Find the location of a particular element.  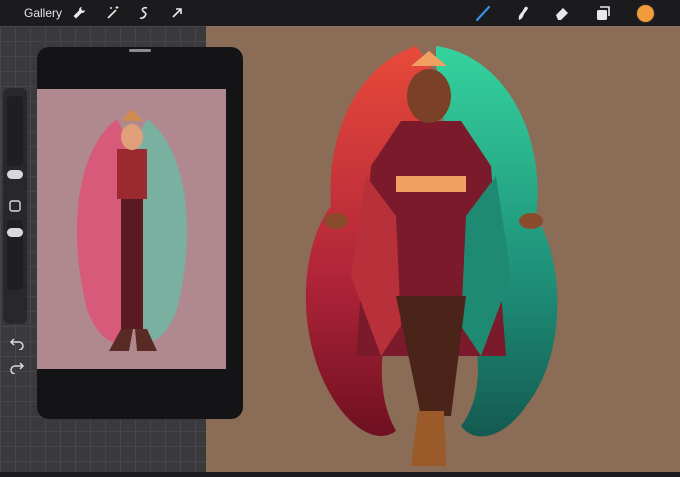

brush-icon is located at coordinates (483, 13).